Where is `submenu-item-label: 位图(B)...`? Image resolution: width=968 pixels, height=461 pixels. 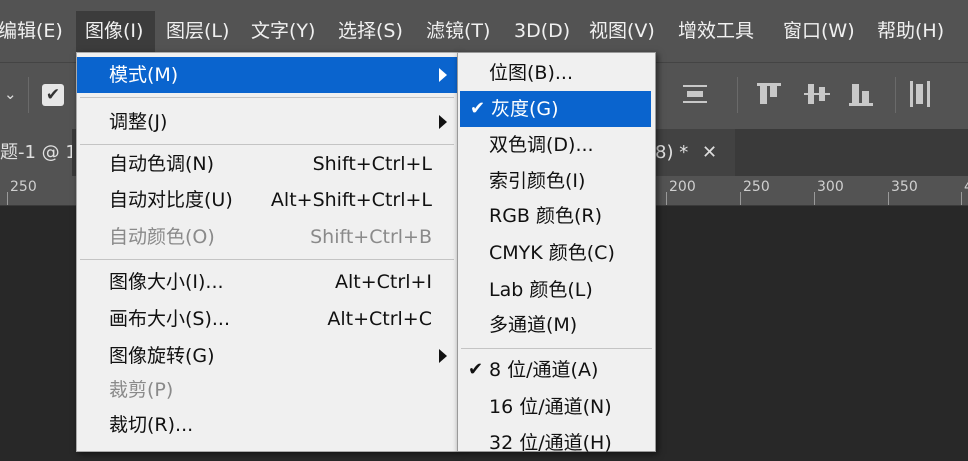 submenu-item-label: 位图(B)... is located at coordinates (531, 73).